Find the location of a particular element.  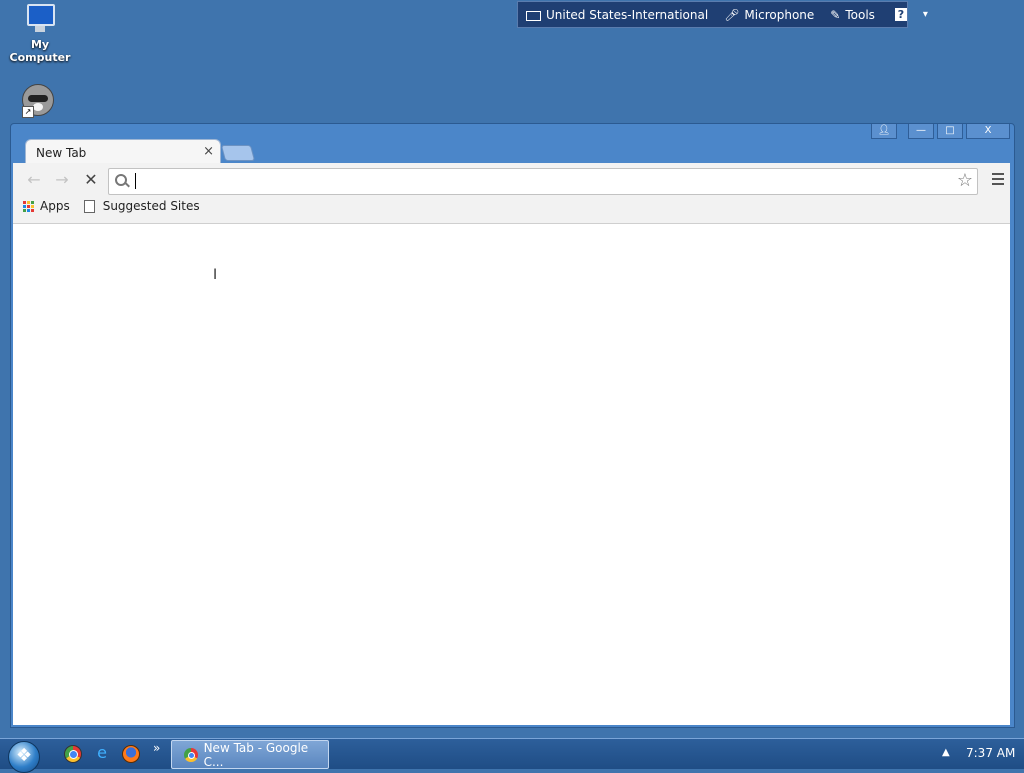

bookmark-apps-label: Apps is located at coordinates (55, 206).